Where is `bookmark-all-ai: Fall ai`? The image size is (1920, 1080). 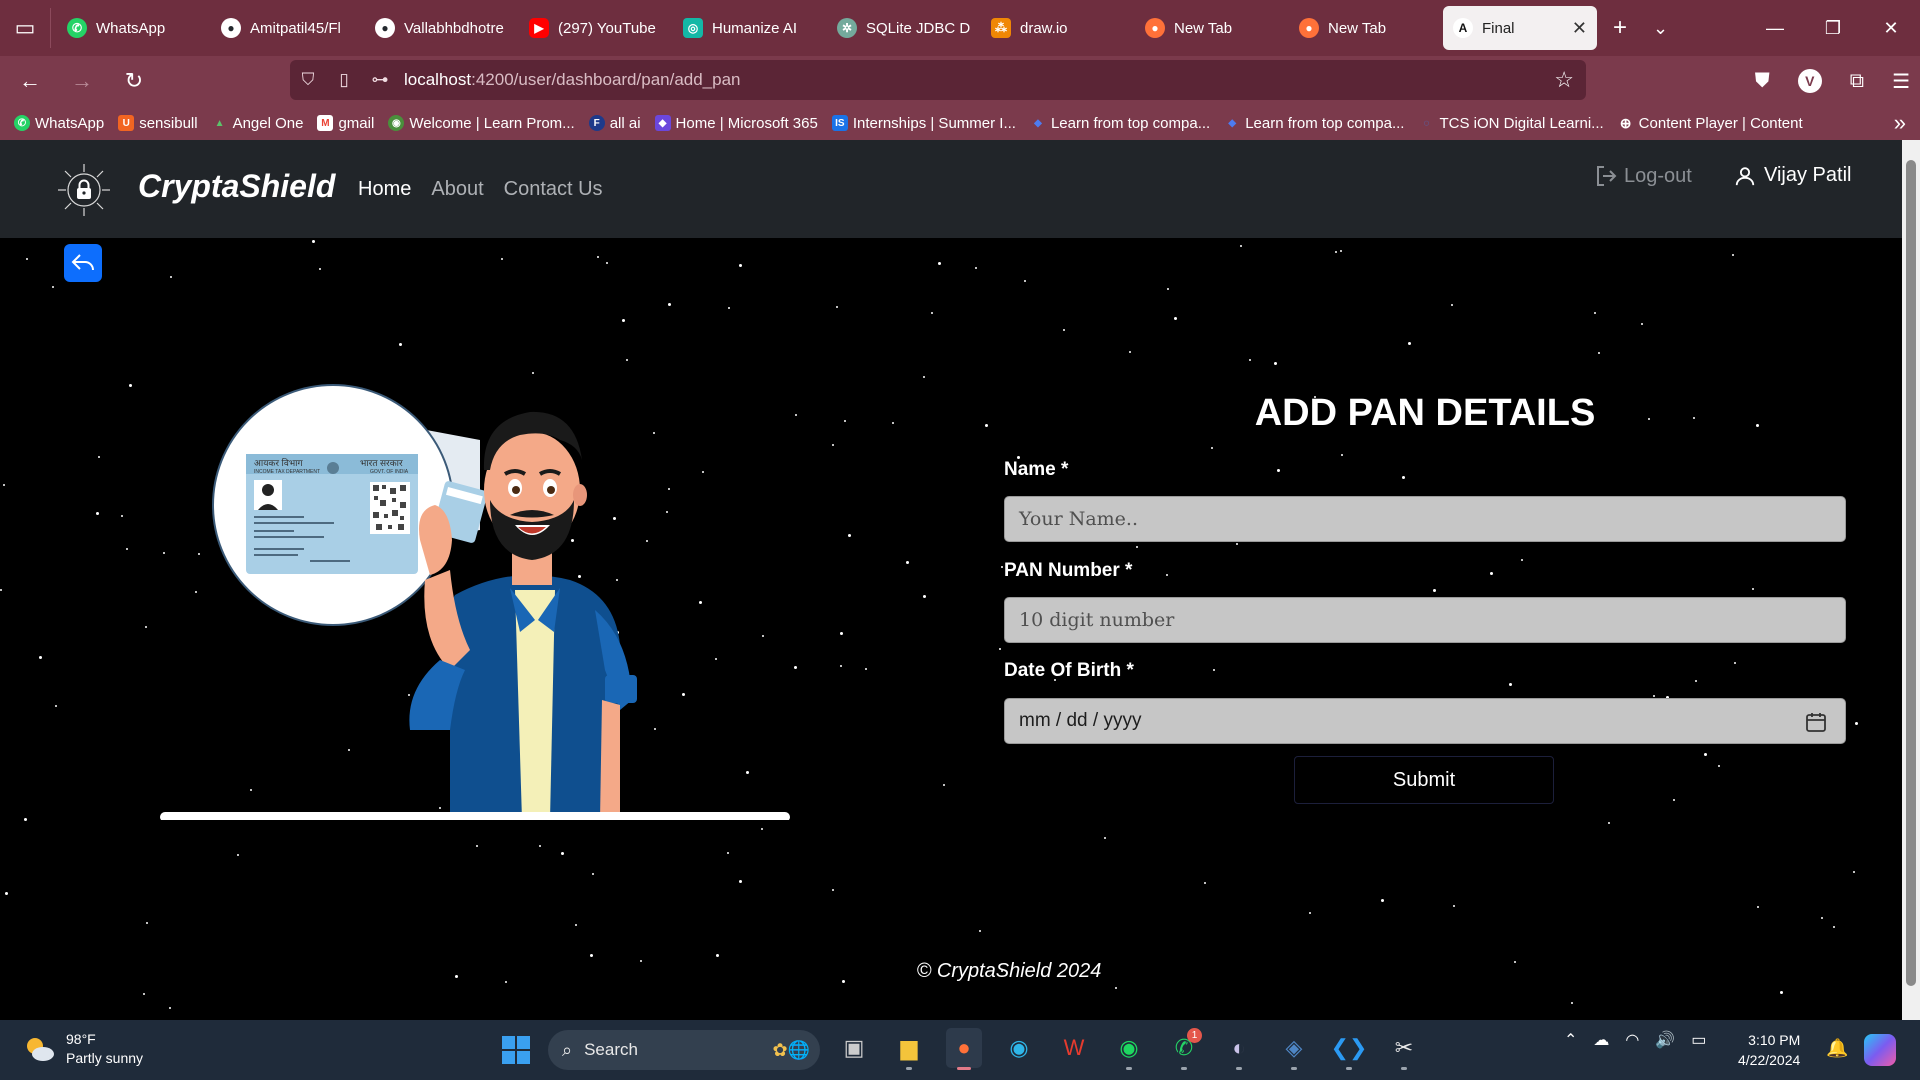 bookmark-all-ai: Fall ai is located at coordinates (614, 123).